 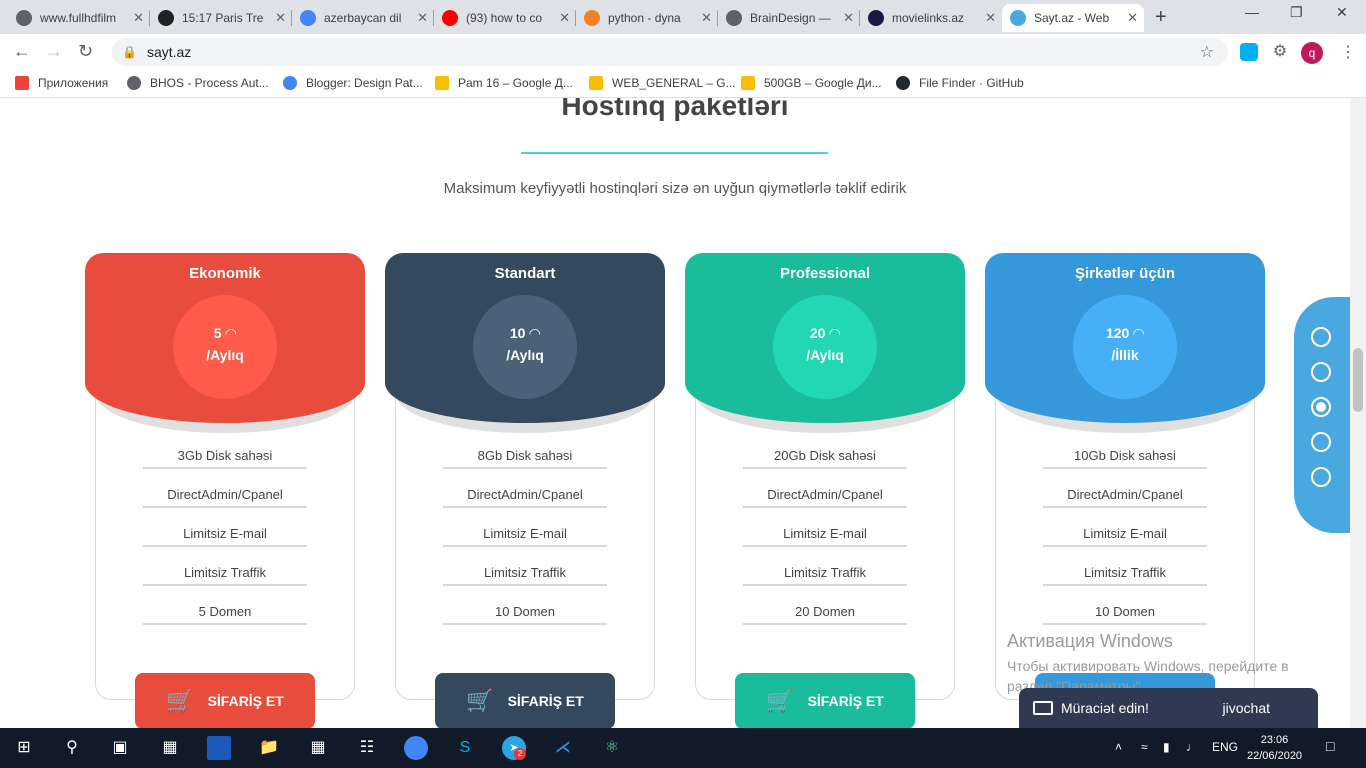 What do you see at coordinates (647, 18) in the screenshot?
I see `browser-tab: python - dyna ✕` at bounding box center [647, 18].